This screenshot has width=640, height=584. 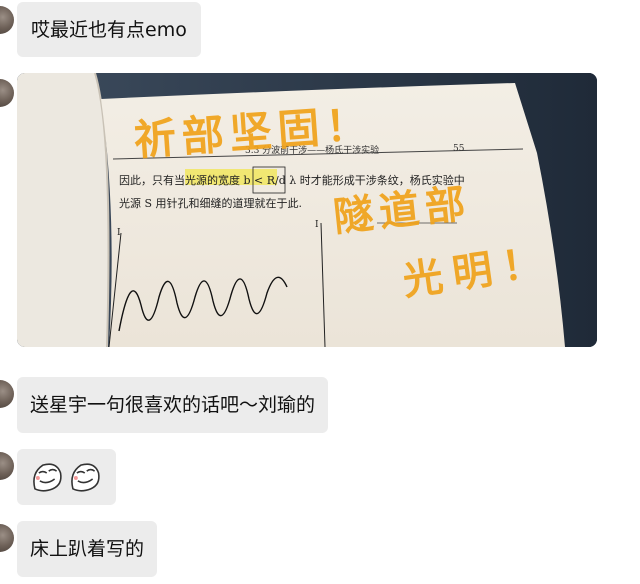 I want to click on sticker-message, so click(x=66, y=477).